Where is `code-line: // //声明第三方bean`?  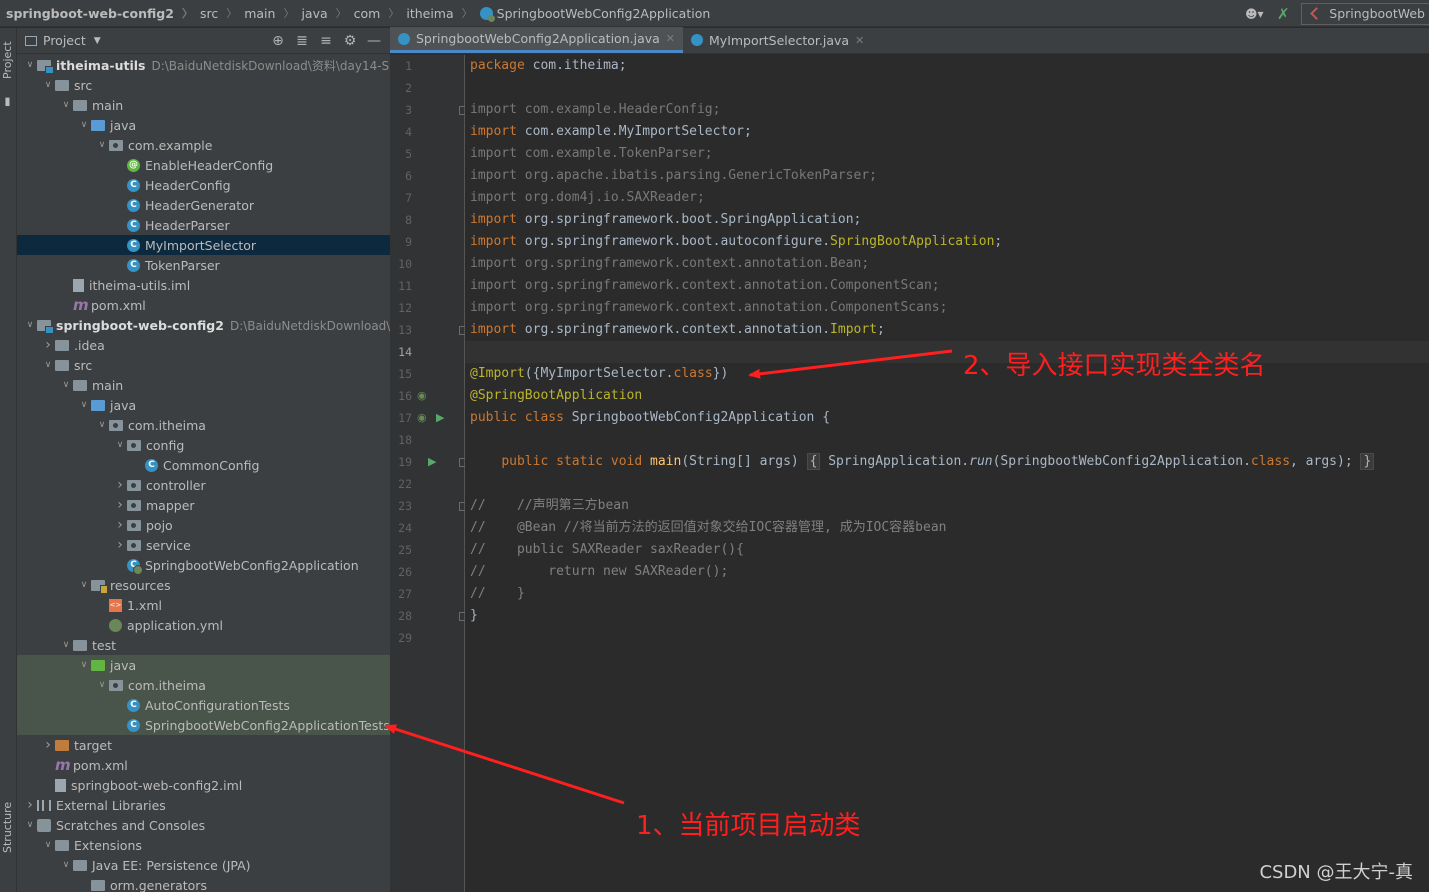 code-line: // //声明第三方bean is located at coordinates (549, 506).